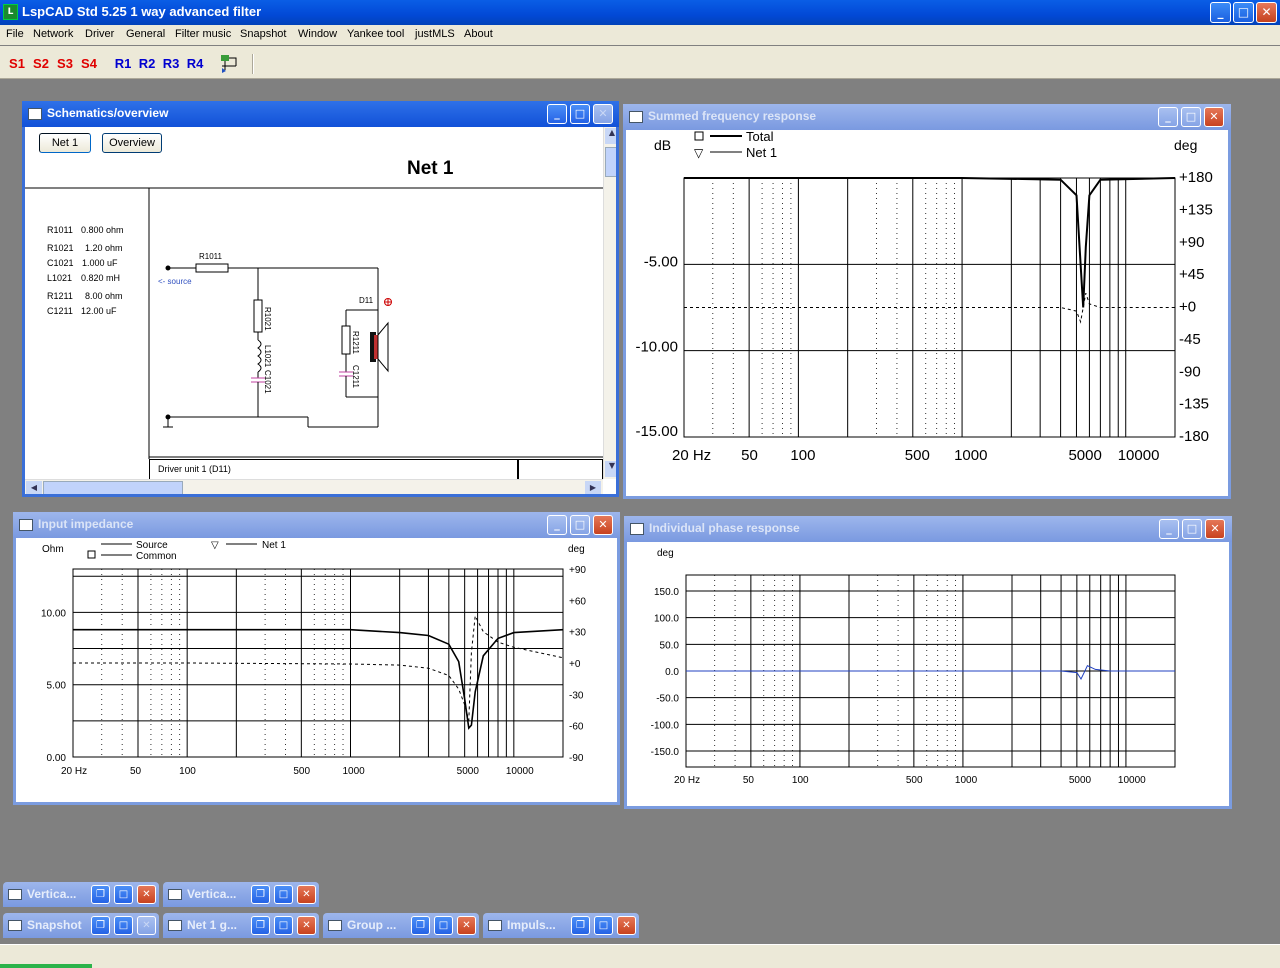 This screenshot has width=1280, height=968. Describe the element at coordinates (171, 65) in the screenshot. I see `r3-button: R3` at that location.